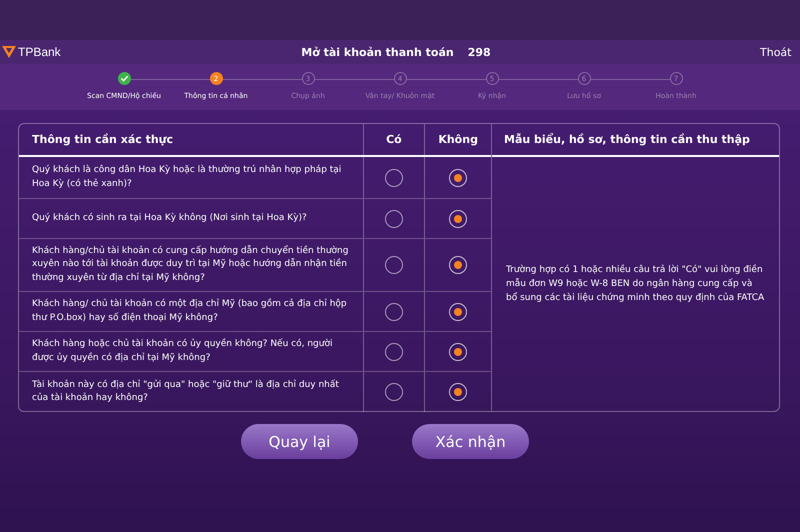 The width and height of the screenshot is (800, 532). I want to click on page-title: Mở tài khoản thanh toán, so click(377, 52).